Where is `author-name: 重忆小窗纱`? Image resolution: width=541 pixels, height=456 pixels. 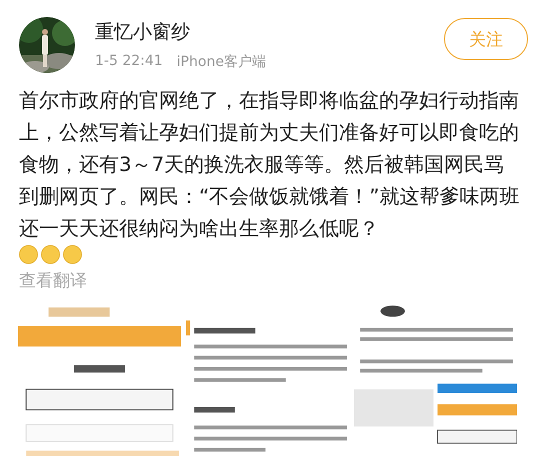 author-name: 重忆小窗纱 is located at coordinates (269, 32).